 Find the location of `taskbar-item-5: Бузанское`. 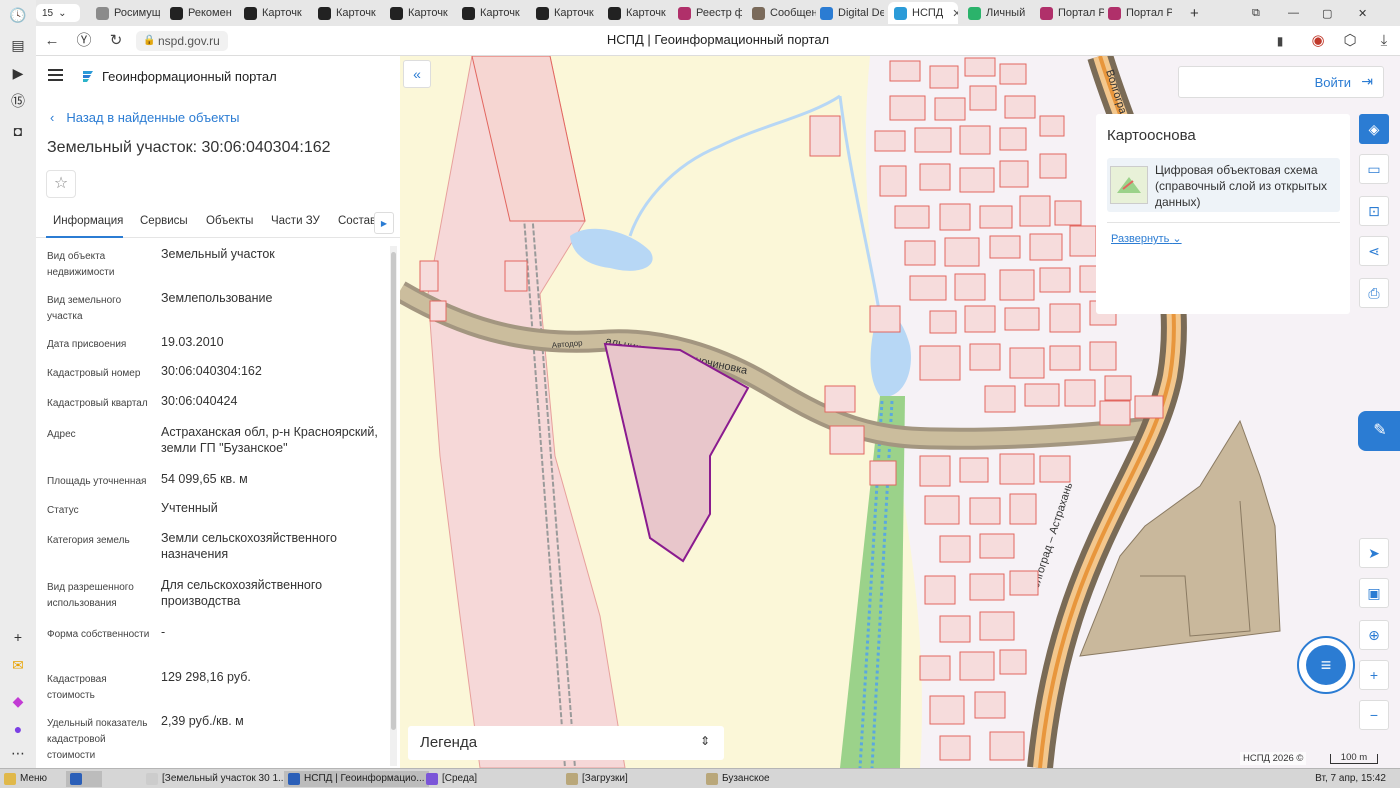

taskbar-item-5: Бузанское is located at coordinates (738, 779).